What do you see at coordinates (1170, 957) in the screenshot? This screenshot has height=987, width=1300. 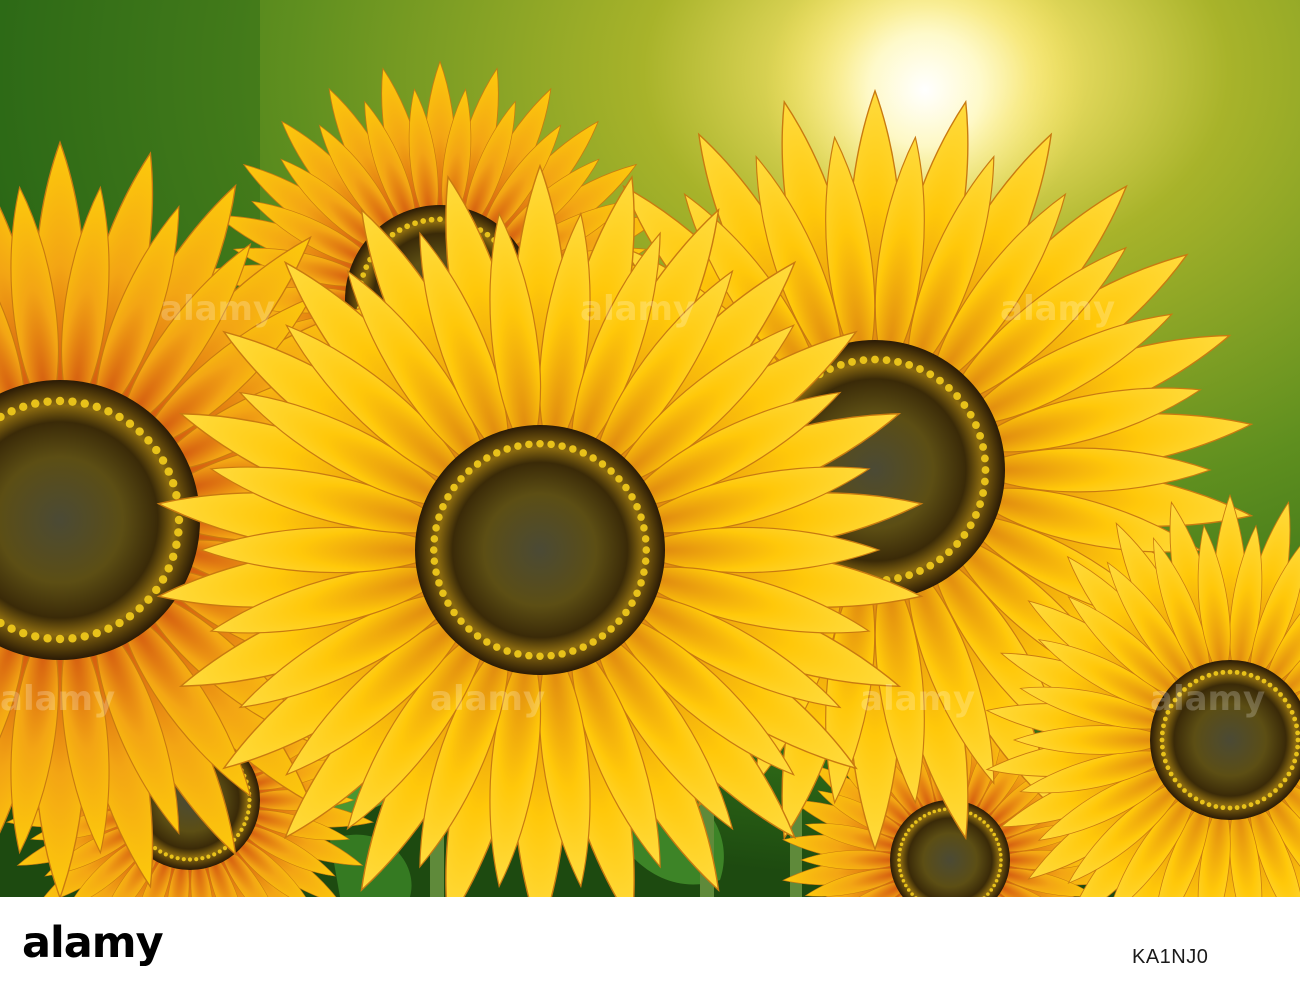 I see `image-id: KA1NJ0` at bounding box center [1170, 957].